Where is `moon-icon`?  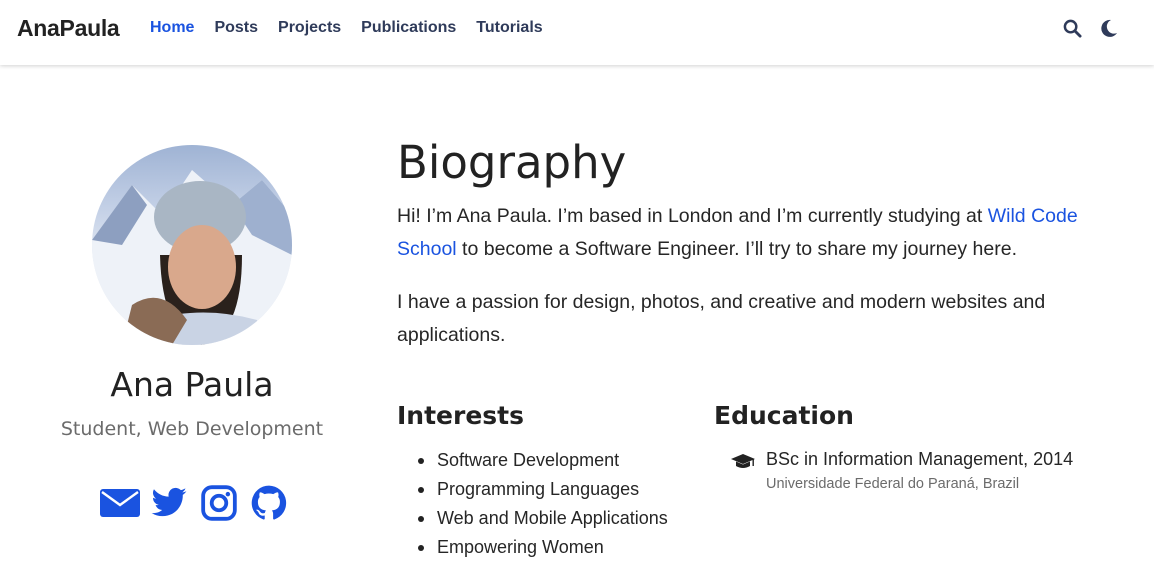
moon-icon is located at coordinates (1110, 29).